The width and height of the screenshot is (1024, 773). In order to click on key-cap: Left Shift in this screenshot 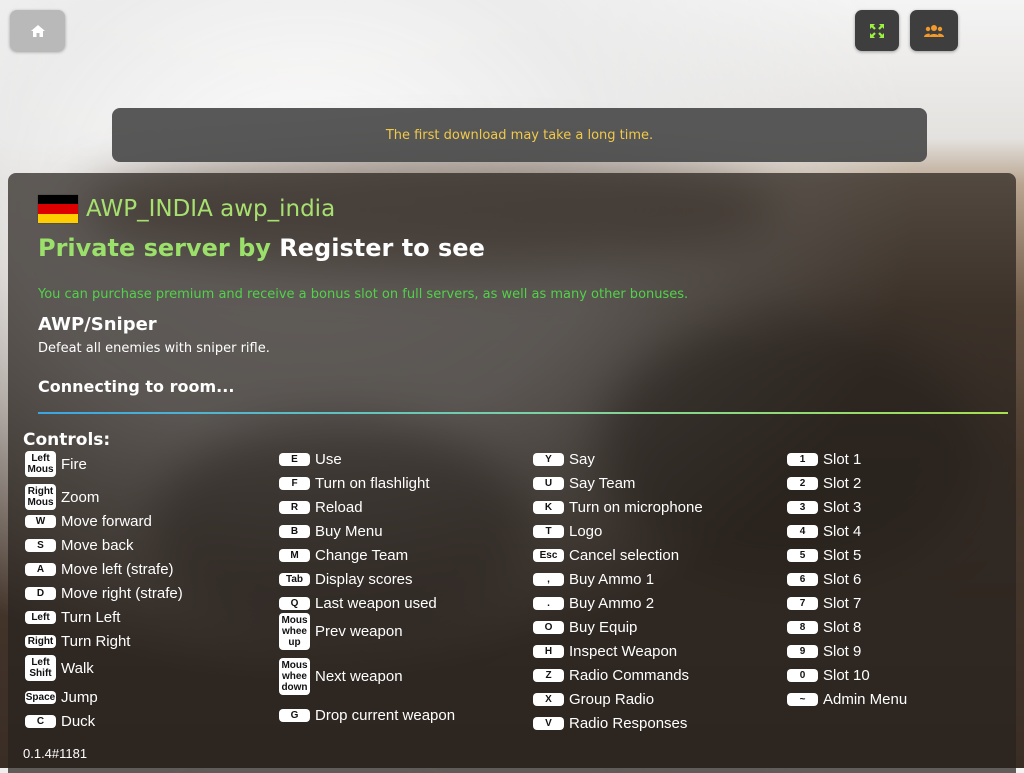, I will do `click(40, 668)`.